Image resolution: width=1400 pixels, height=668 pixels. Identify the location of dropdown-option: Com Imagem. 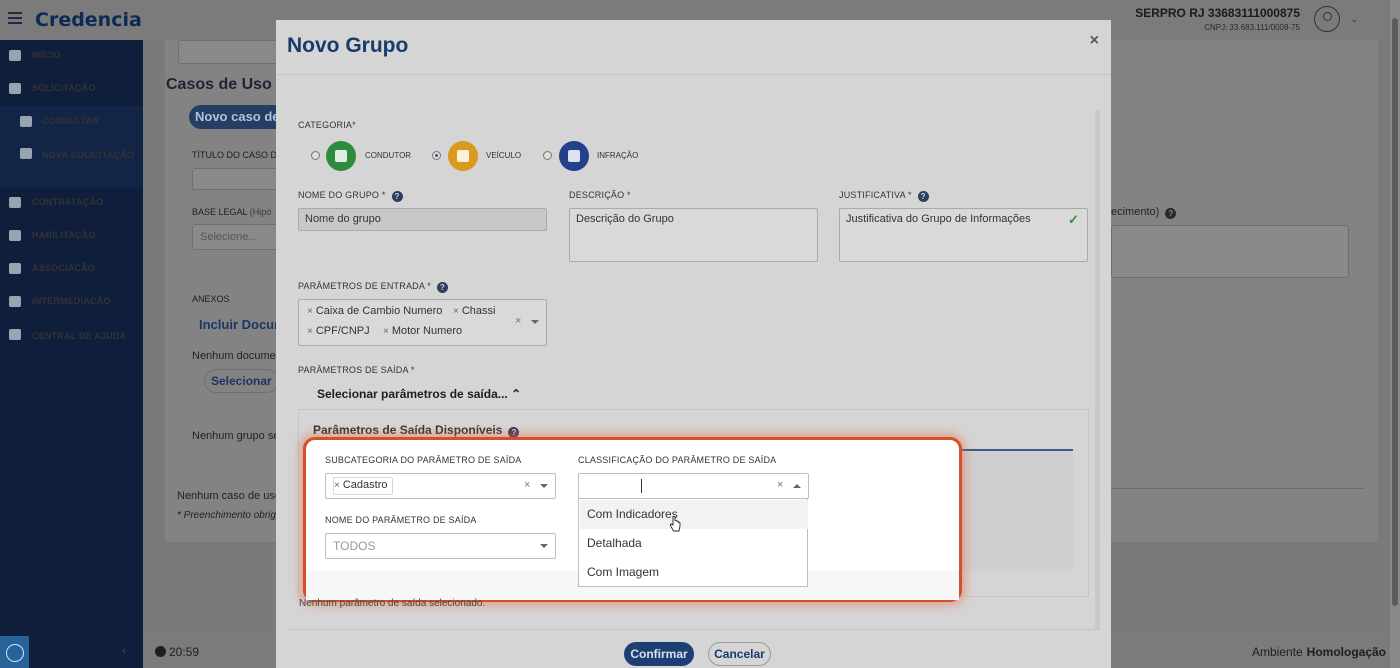
(694, 572).